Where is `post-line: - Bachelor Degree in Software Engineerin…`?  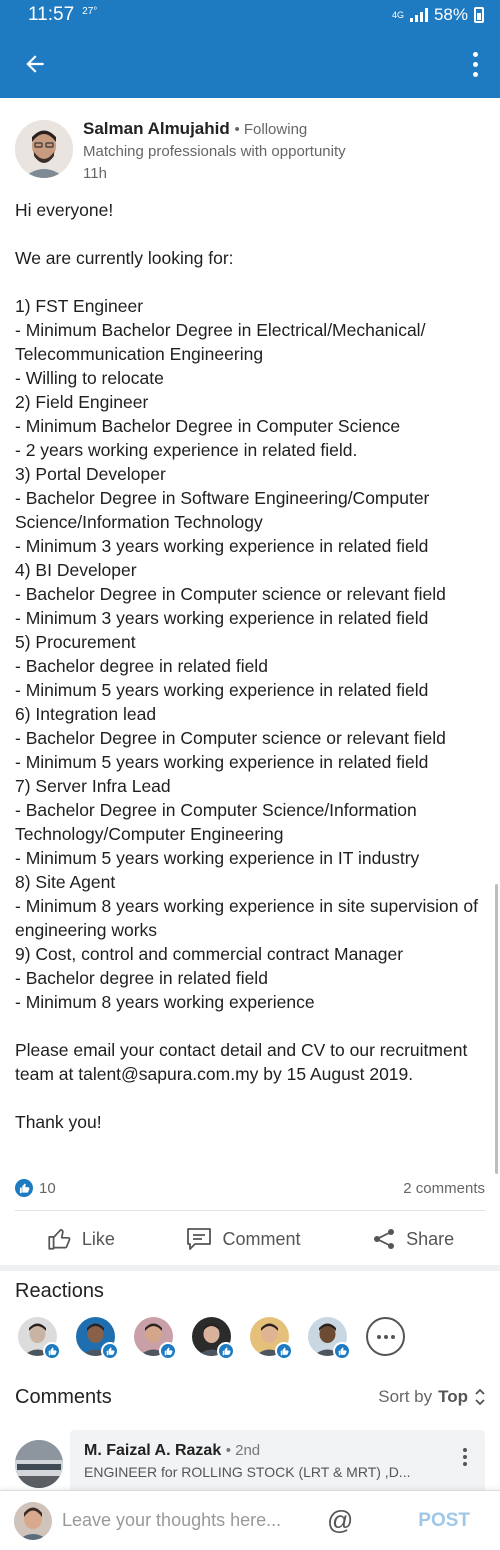 post-line: - Bachelor Degree in Software Engineerin… is located at coordinates (222, 510).